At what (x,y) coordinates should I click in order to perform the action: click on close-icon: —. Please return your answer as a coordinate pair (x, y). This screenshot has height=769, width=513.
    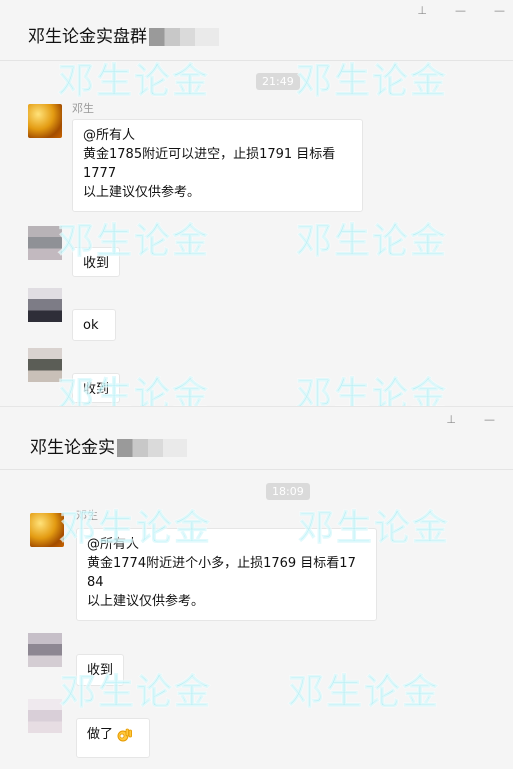
    Looking at the image, I should click on (499, 10).